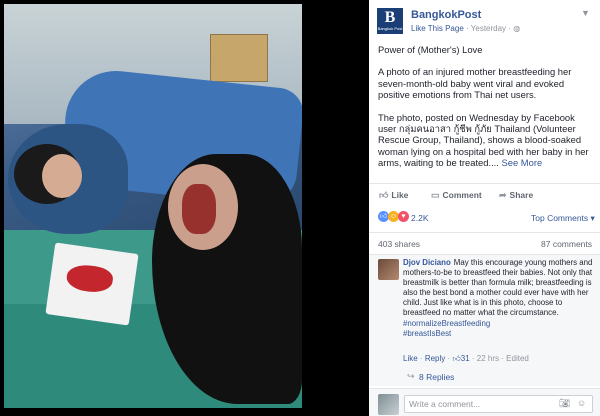 The image size is (600, 416). What do you see at coordinates (484, 242) in the screenshot?
I see `post-stats: 403 shares 87 comments` at bounding box center [484, 242].